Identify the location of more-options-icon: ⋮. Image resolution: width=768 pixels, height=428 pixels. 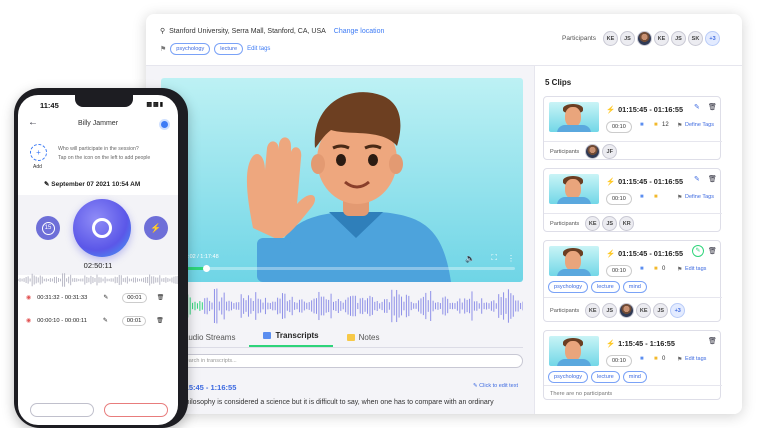
(511, 258).